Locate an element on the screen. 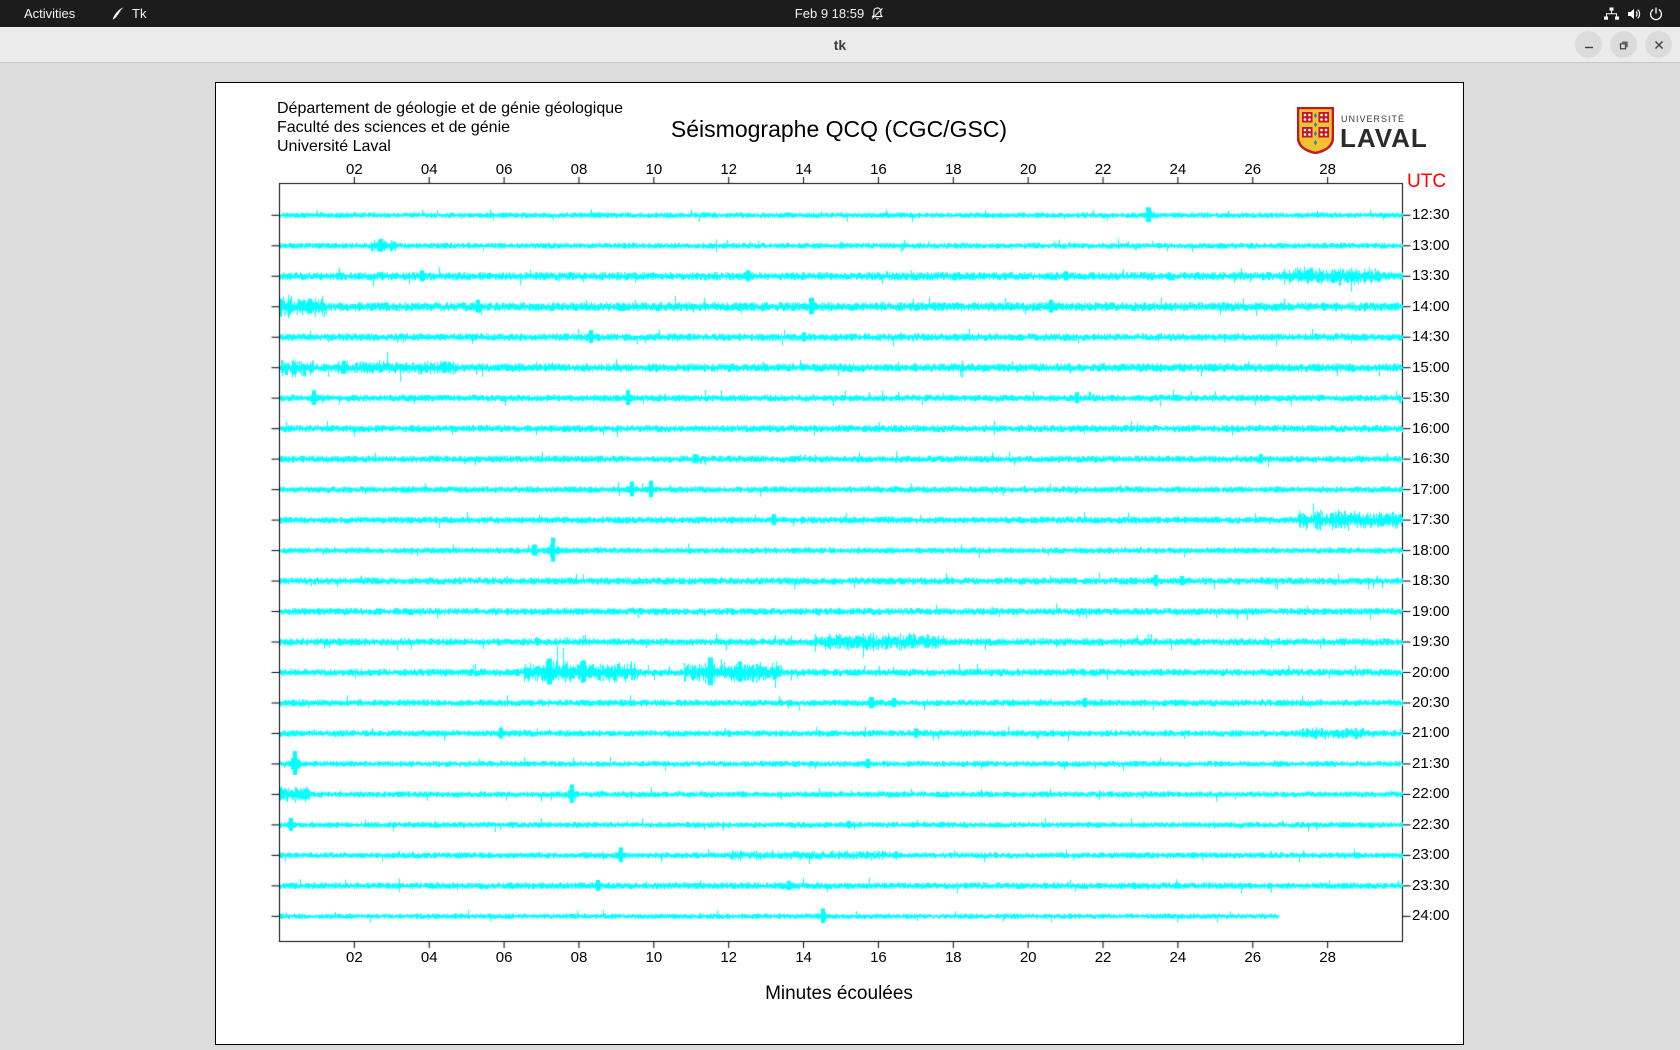 This screenshot has height=1050, width=1680. system-status-area is located at coordinates (1633, 13).